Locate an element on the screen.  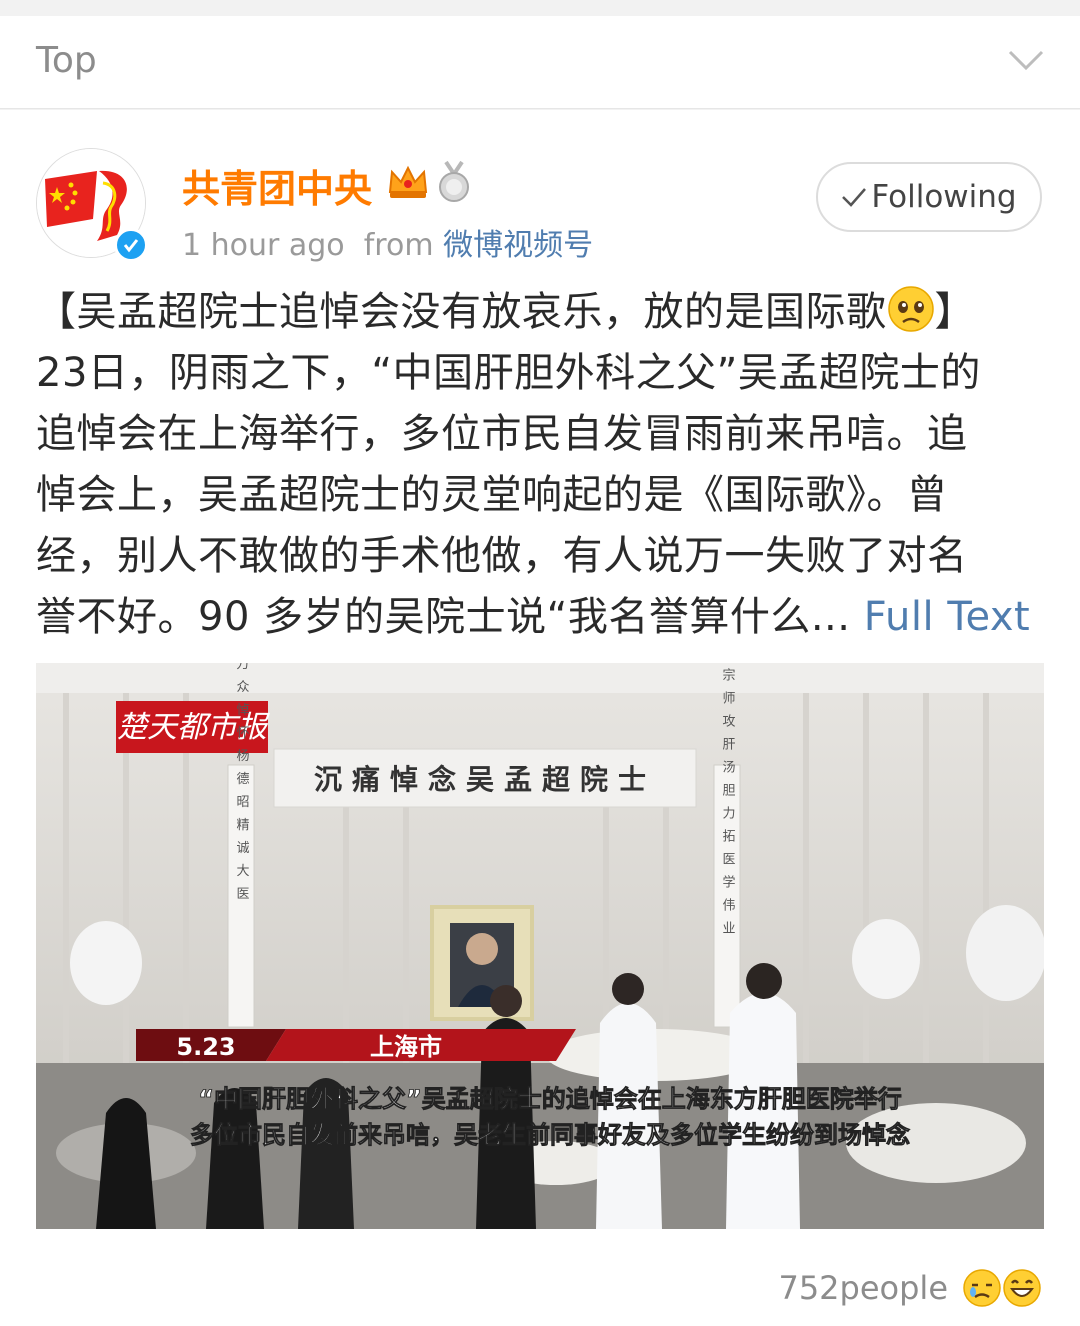
following-button: Following is located at coordinates (929, 197).